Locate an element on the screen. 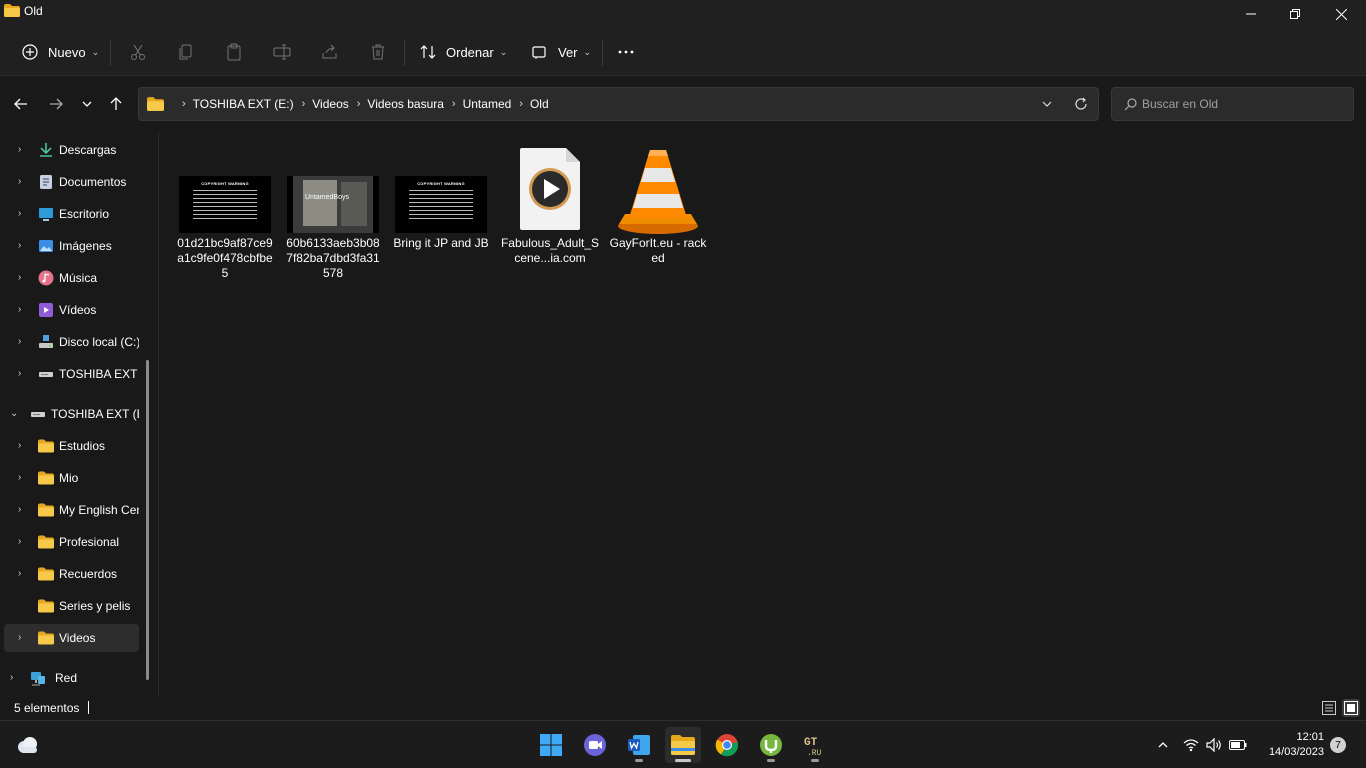 This screenshot has width=1366, height=768. recent-locations-button is located at coordinates (87, 104).